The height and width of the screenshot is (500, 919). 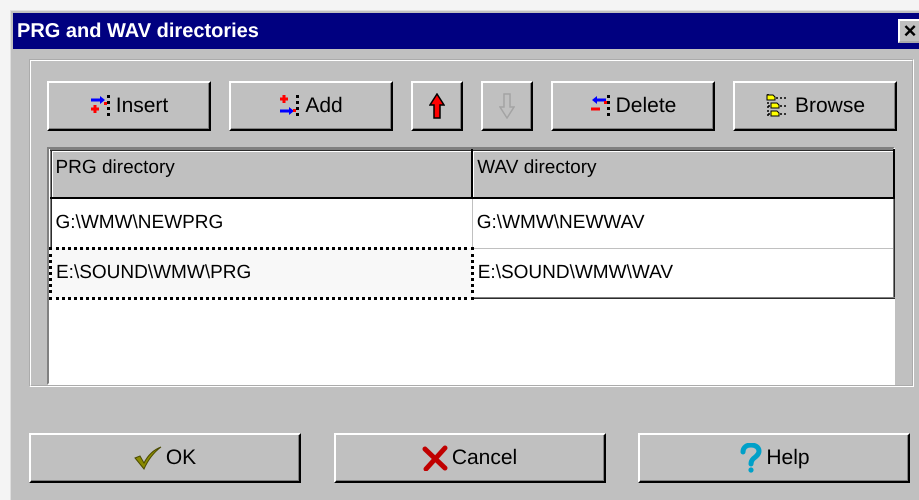 What do you see at coordinates (815, 106) in the screenshot?
I see `browse-button: Browse` at bounding box center [815, 106].